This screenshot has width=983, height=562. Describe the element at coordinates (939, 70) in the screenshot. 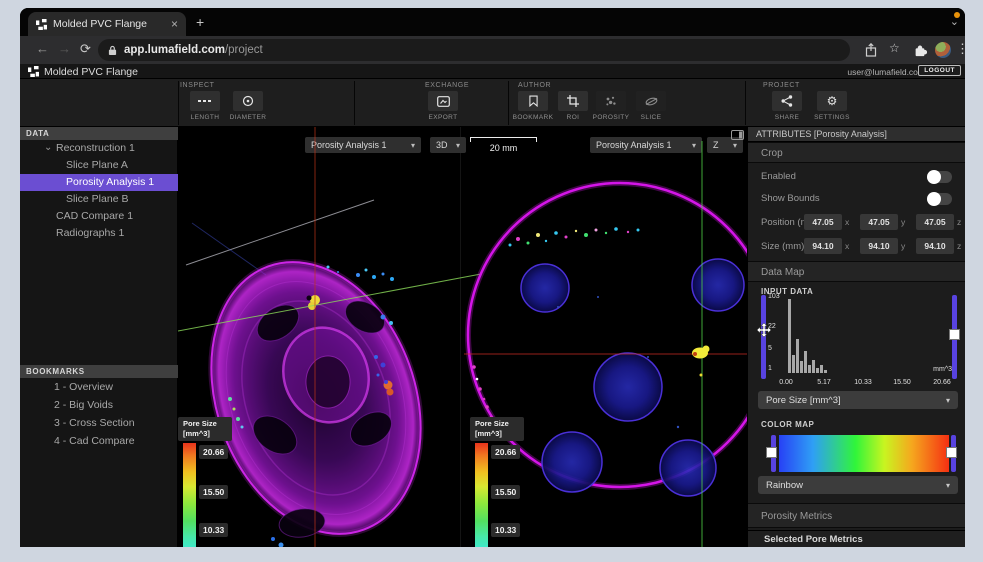

I see `logout-button: LOGOUT` at that location.